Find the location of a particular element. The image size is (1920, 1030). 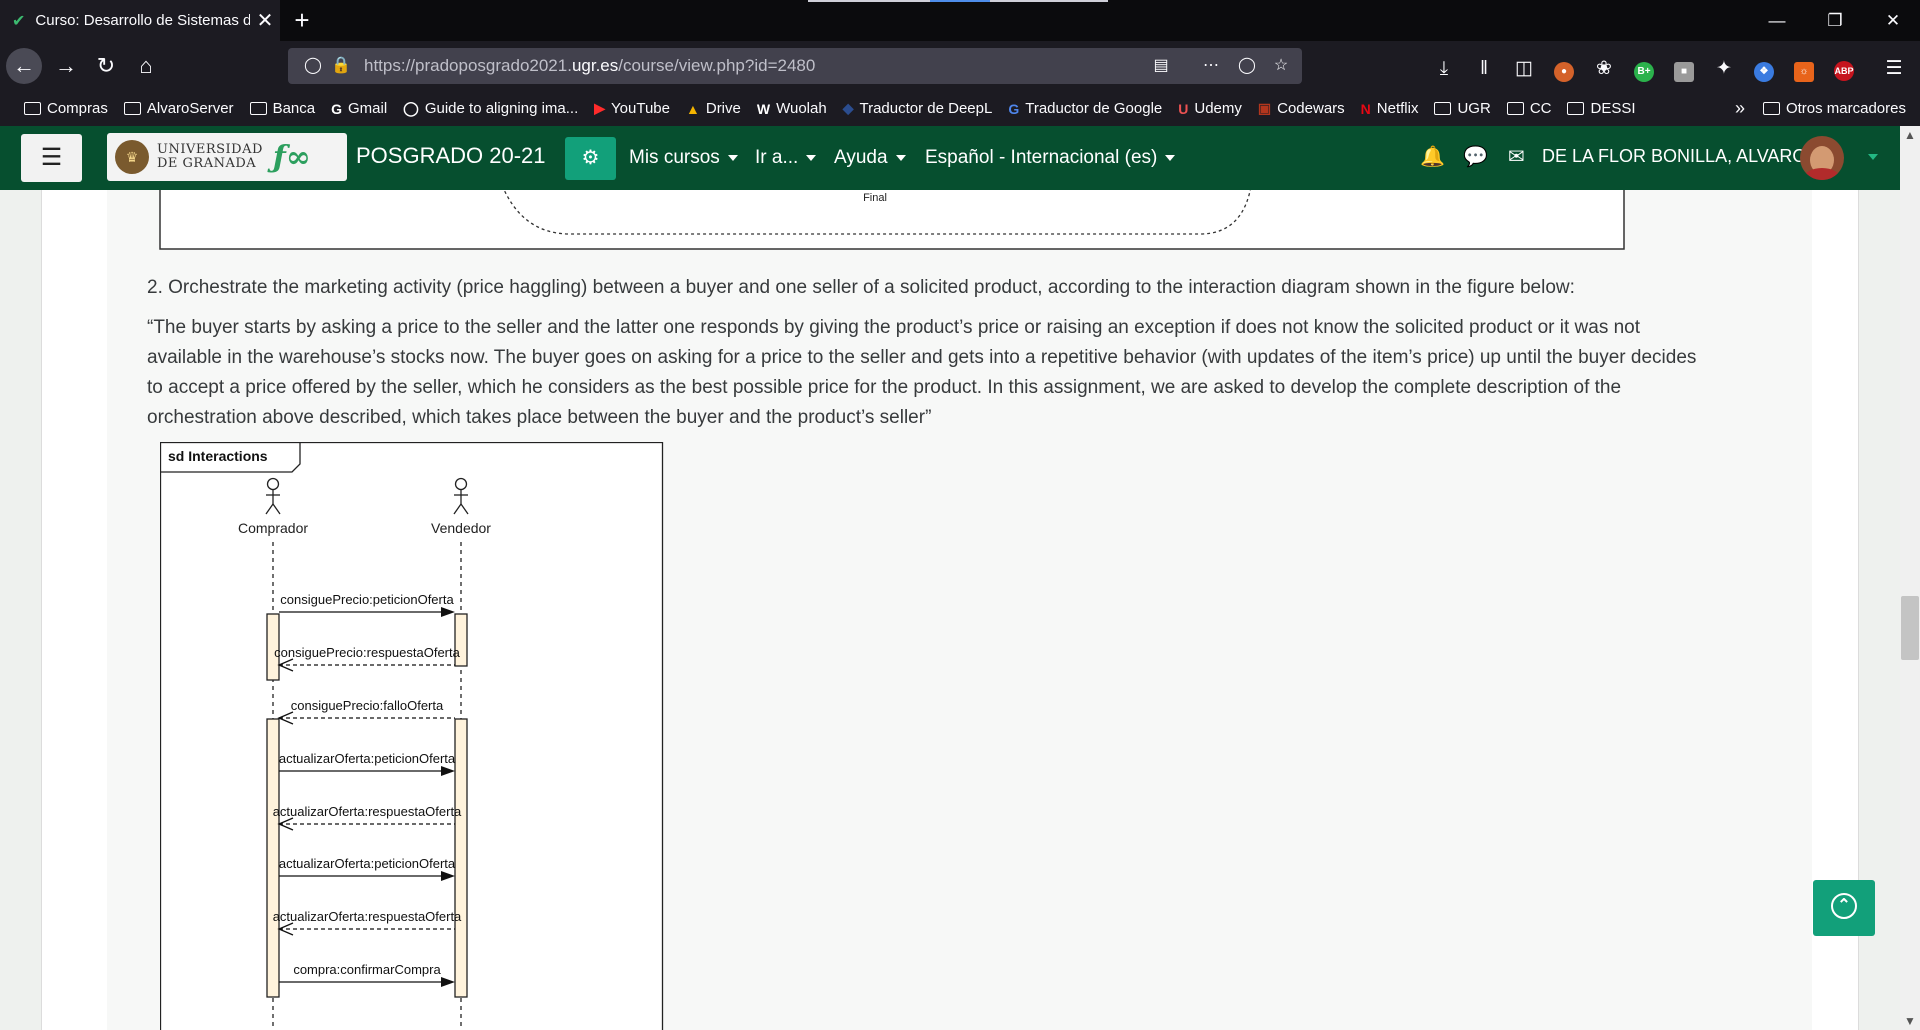

extension-leaf-icon: ❀ is located at coordinates (1604, 69).